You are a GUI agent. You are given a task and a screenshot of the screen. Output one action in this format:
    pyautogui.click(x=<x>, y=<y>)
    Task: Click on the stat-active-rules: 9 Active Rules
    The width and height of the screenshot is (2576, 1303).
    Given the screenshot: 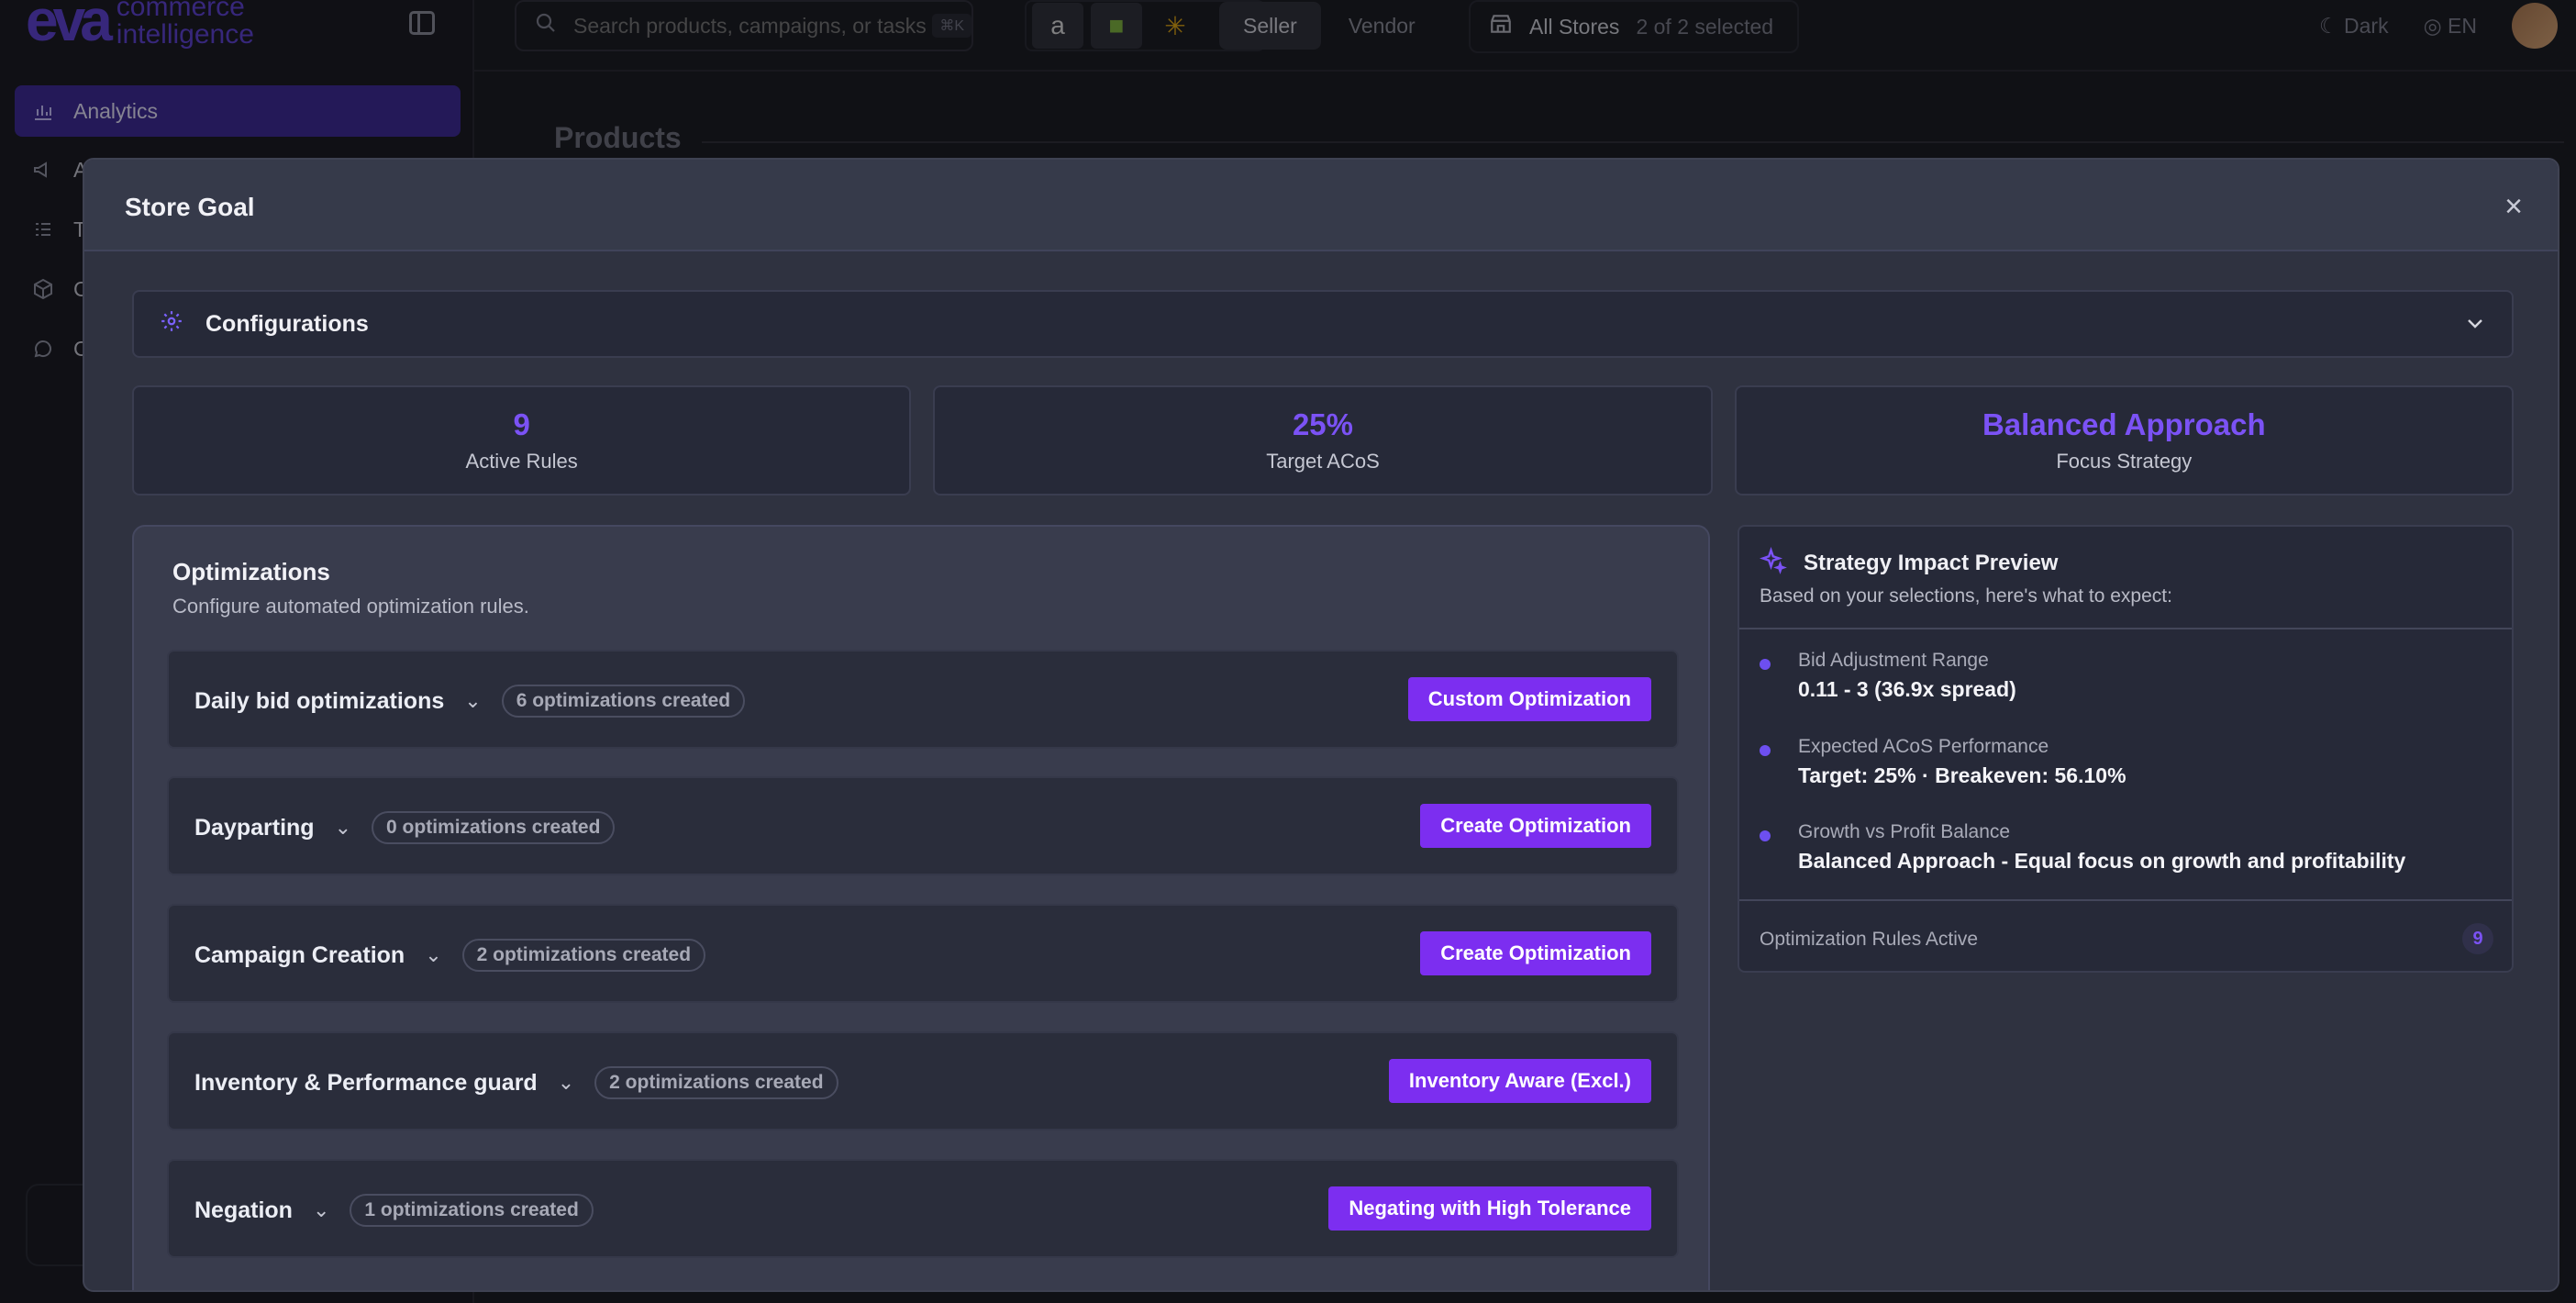 What is the action you would take?
    pyautogui.click(x=522, y=440)
    